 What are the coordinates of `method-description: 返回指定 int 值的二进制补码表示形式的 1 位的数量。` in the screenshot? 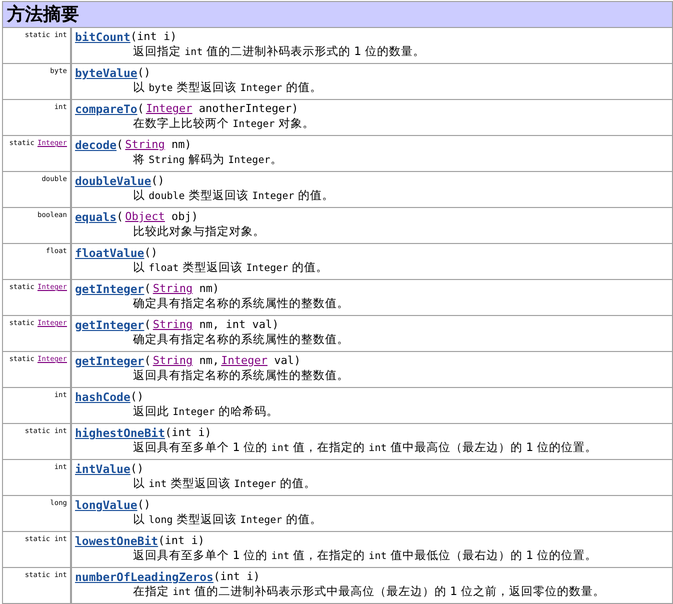 It's located at (279, 52).